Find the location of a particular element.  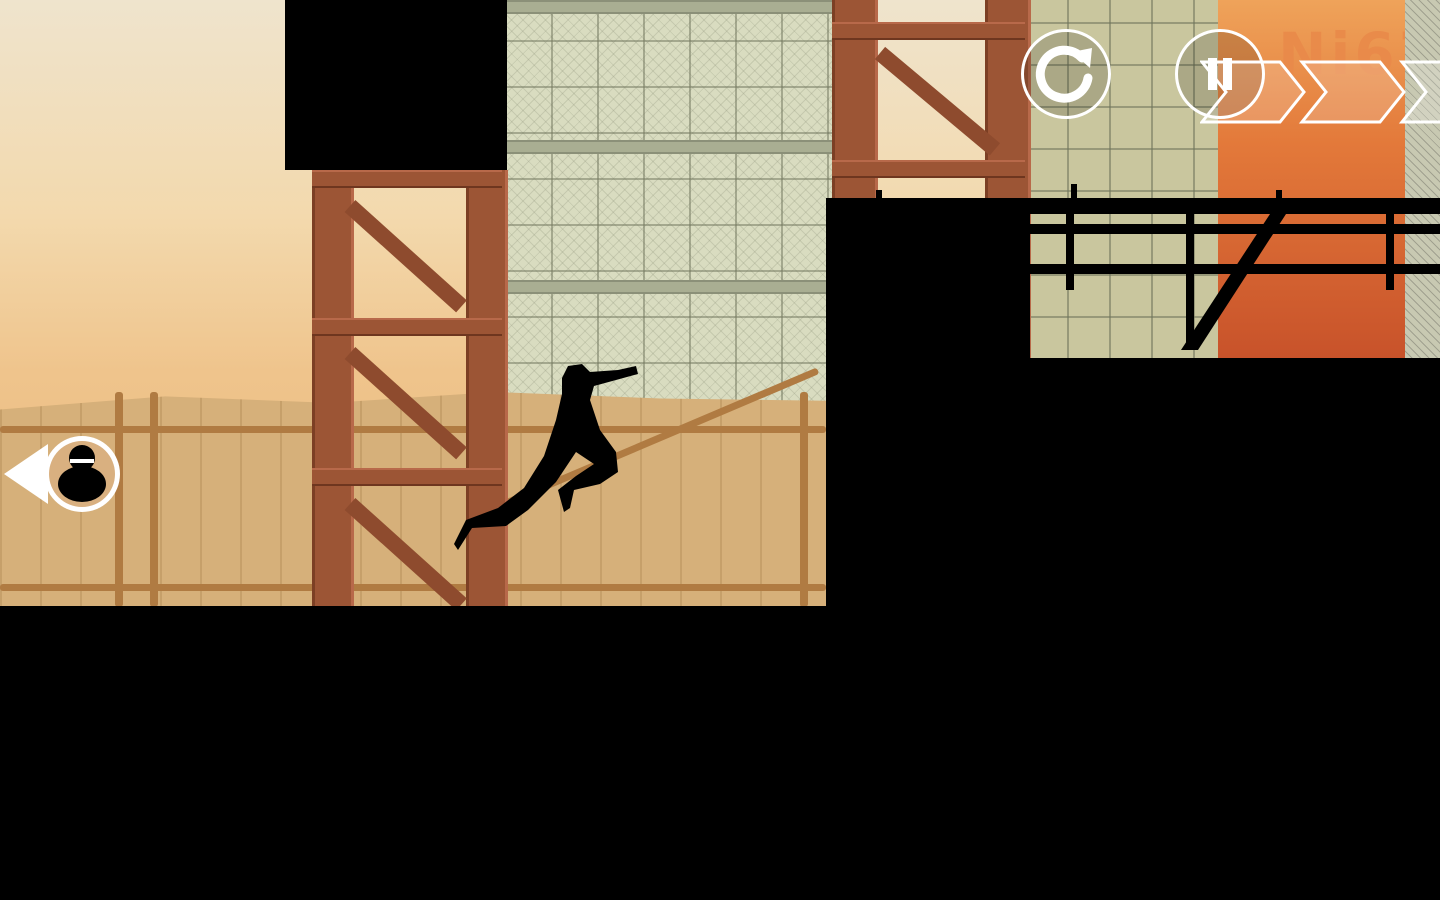

progress-chevrons is located at coordinates (1320, 92).